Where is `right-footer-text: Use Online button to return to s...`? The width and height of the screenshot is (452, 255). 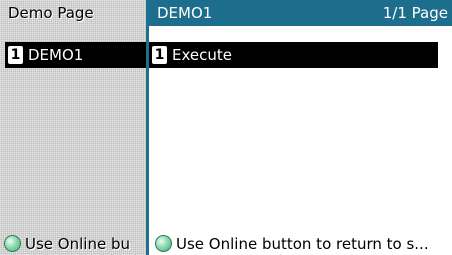 right-footer-text: Use Online button to return to s... is located at coordinates (302, 243).